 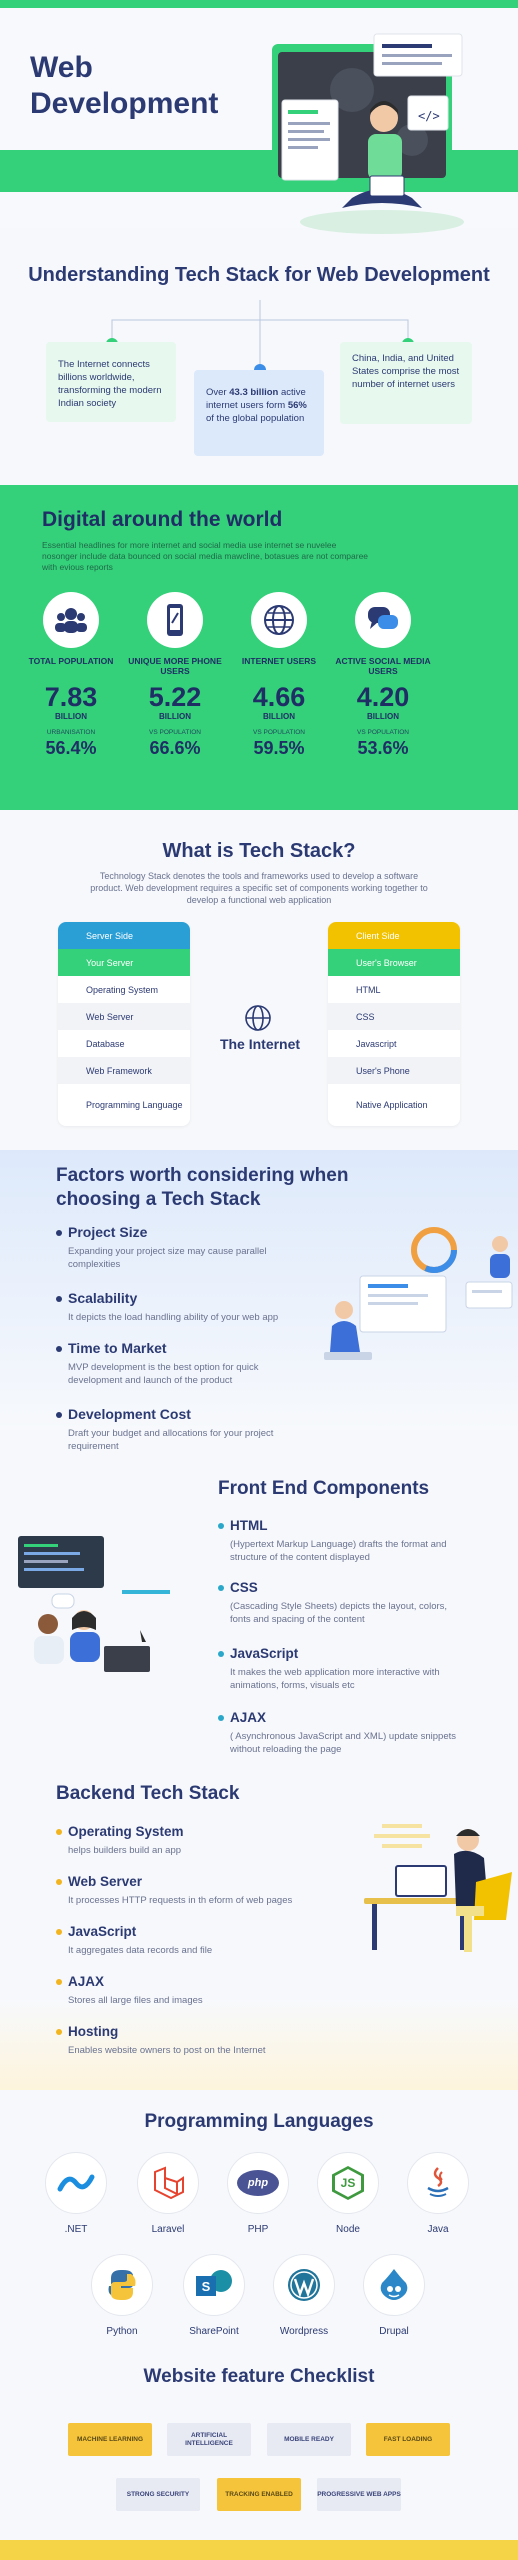 I want to click on stat-number: 4.66, so click(x=279, y=697).